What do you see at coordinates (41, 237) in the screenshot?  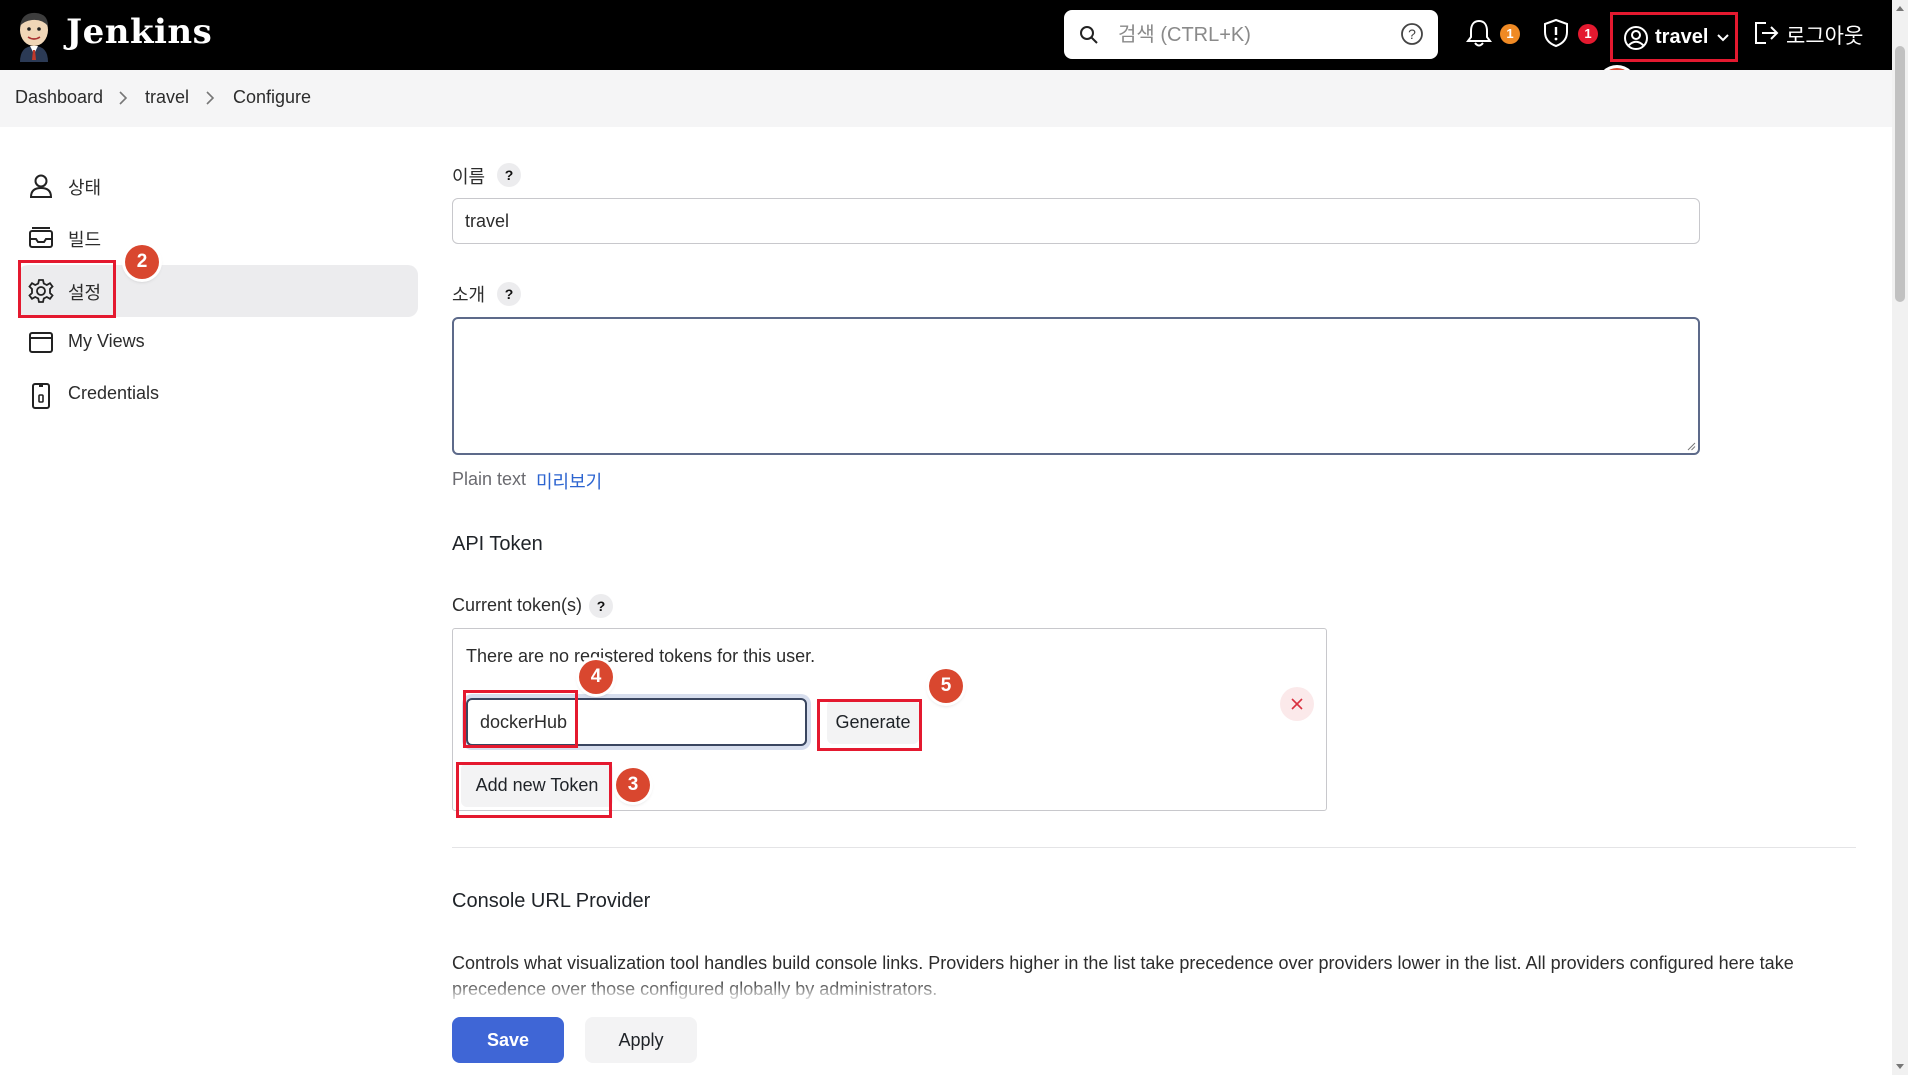 I see `builds-icon` at bounding box center [41, 237].